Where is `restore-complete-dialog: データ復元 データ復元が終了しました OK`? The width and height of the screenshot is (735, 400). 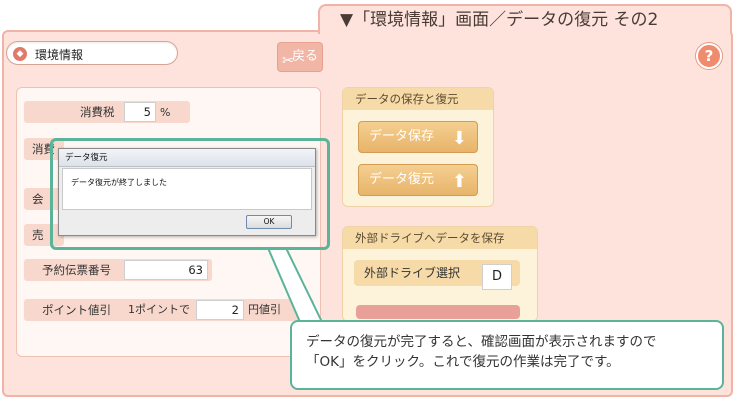 restore-complete-dialog: データ復元 データ復元が終了しました OK is located at coordinates (187, 192).